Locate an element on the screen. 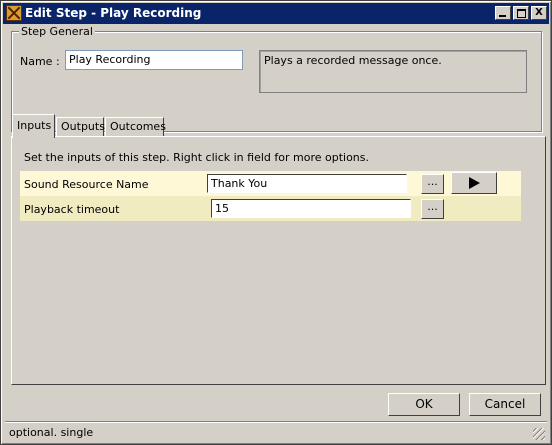 This screenshot has height=445, width=552. maximize-icon is located at coordinates (521, 13).